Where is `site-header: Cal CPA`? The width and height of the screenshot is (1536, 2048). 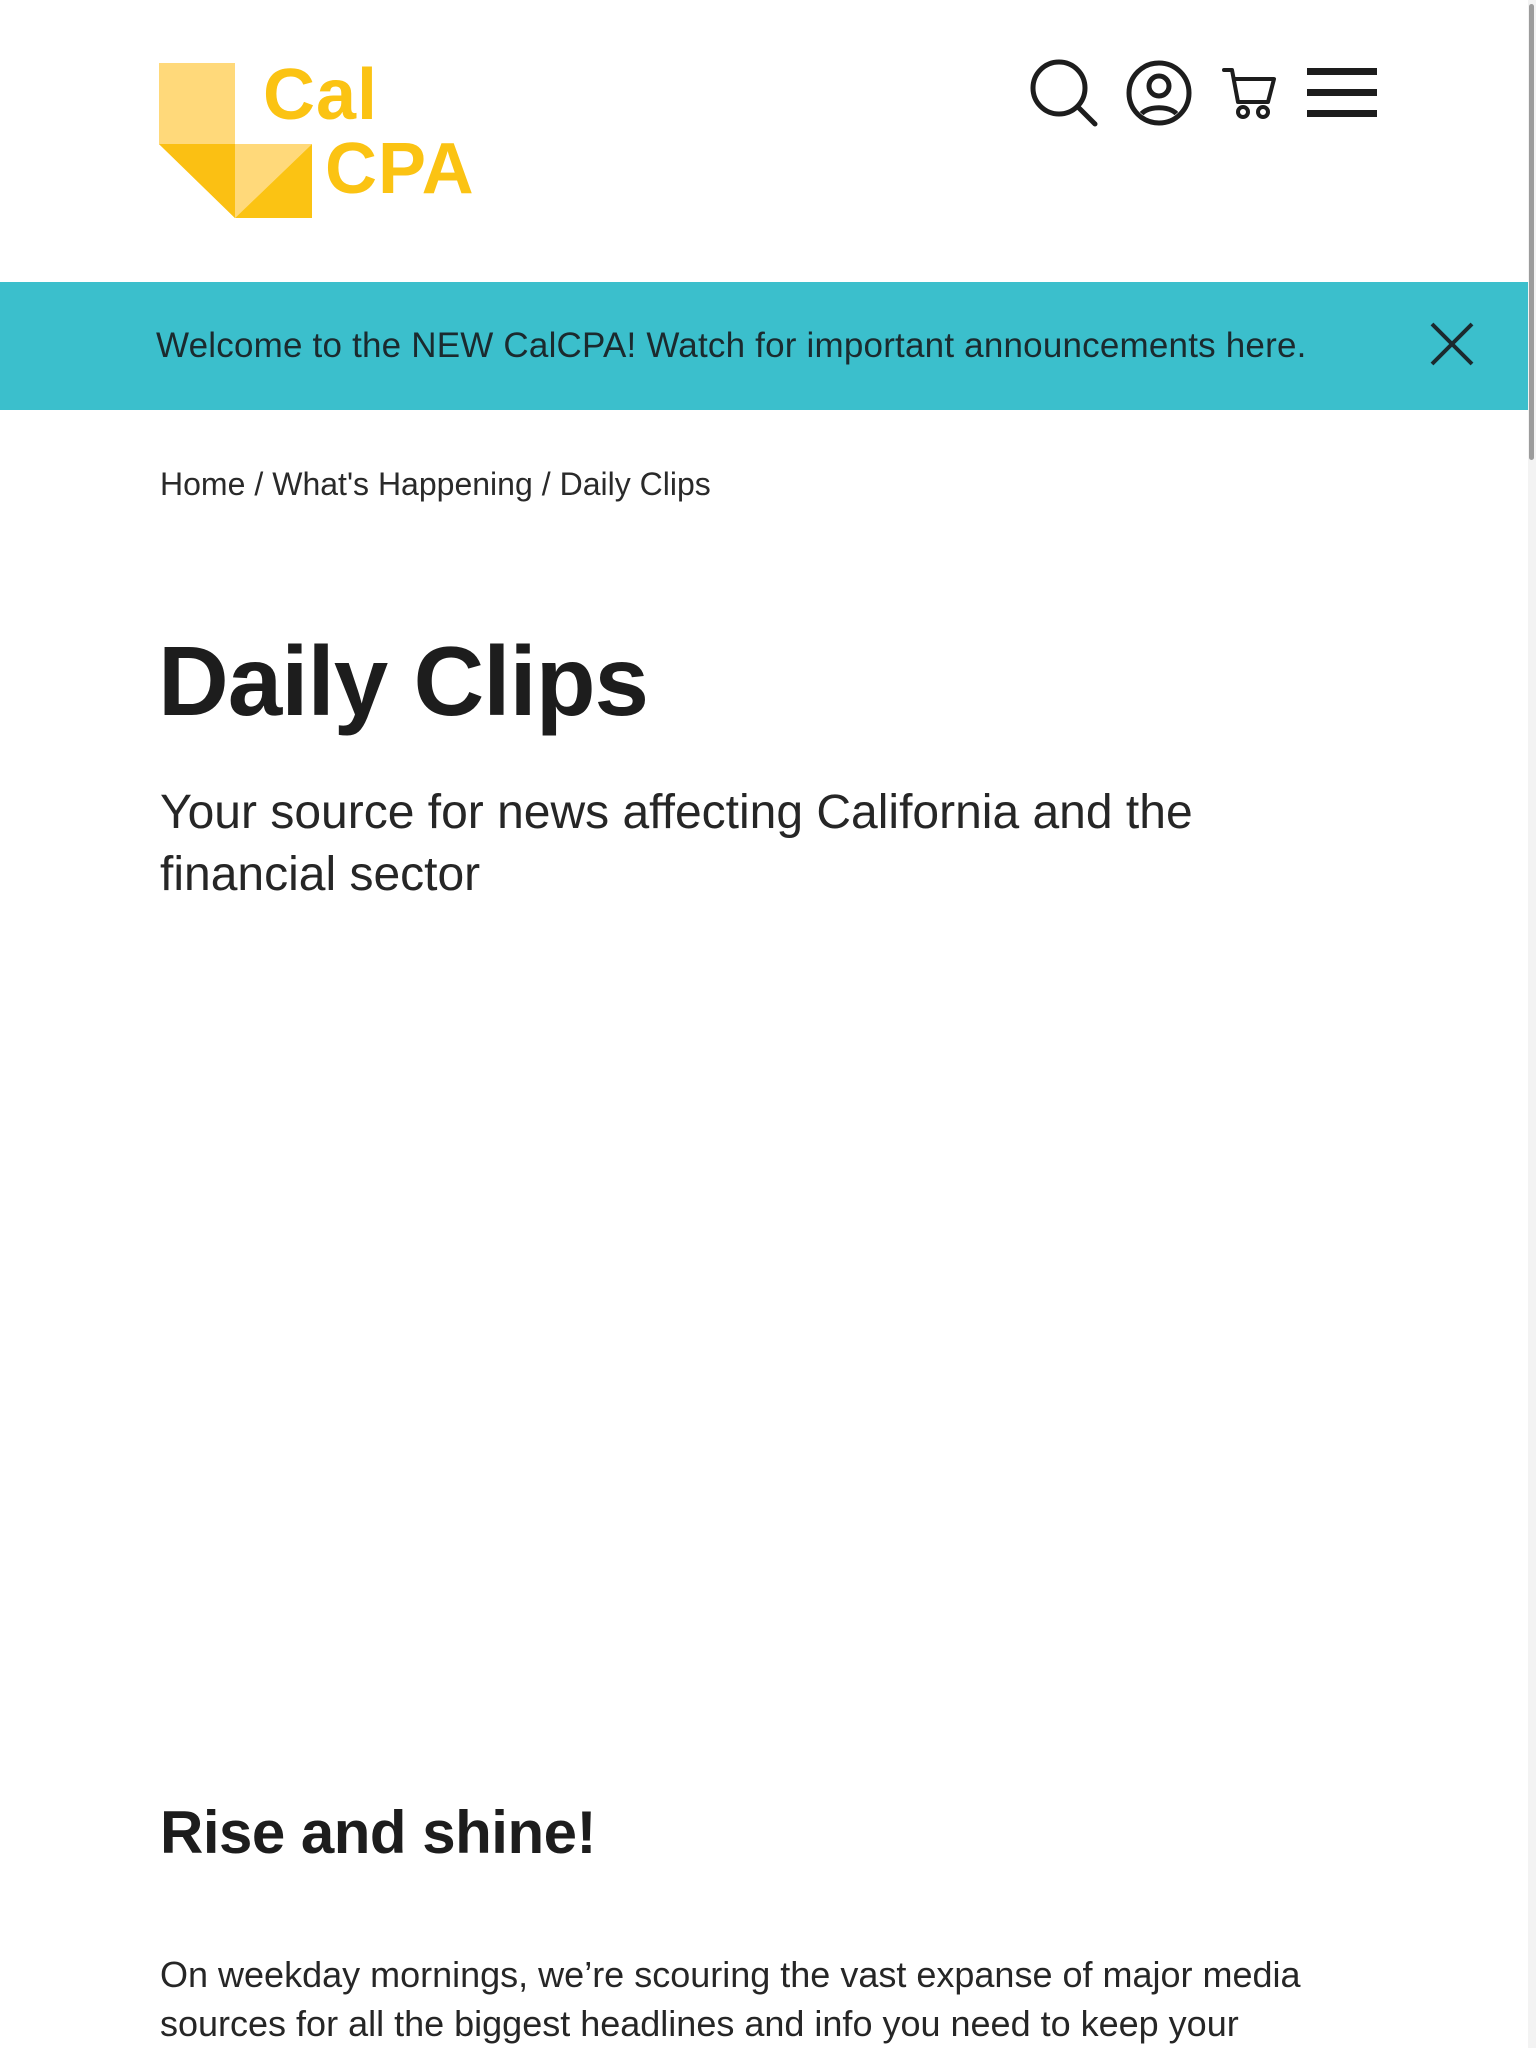 site-header: Cal CPA is located at coordinates (768, 141).